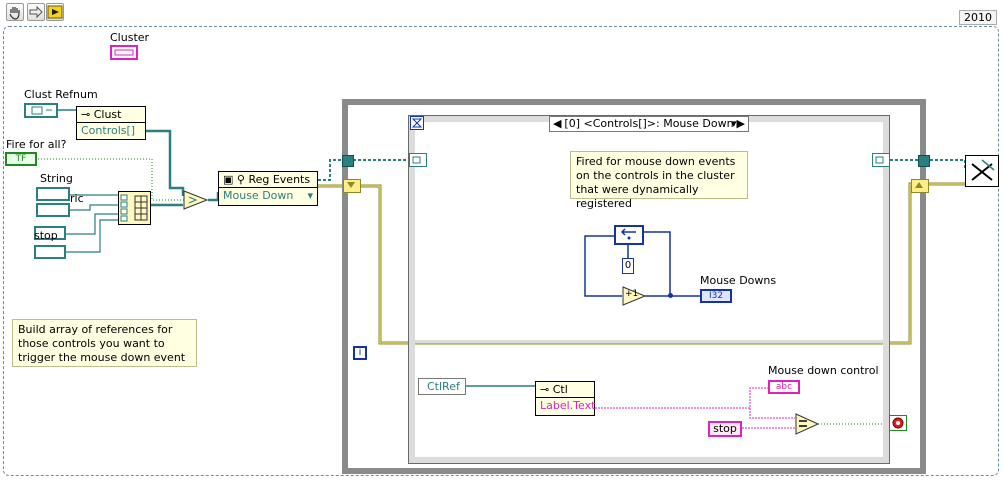  What do you see at coordinates (784, 387) in the screenshot?
I see `mouse-down-control-indicator: abc` at bounding box center [784, 387].